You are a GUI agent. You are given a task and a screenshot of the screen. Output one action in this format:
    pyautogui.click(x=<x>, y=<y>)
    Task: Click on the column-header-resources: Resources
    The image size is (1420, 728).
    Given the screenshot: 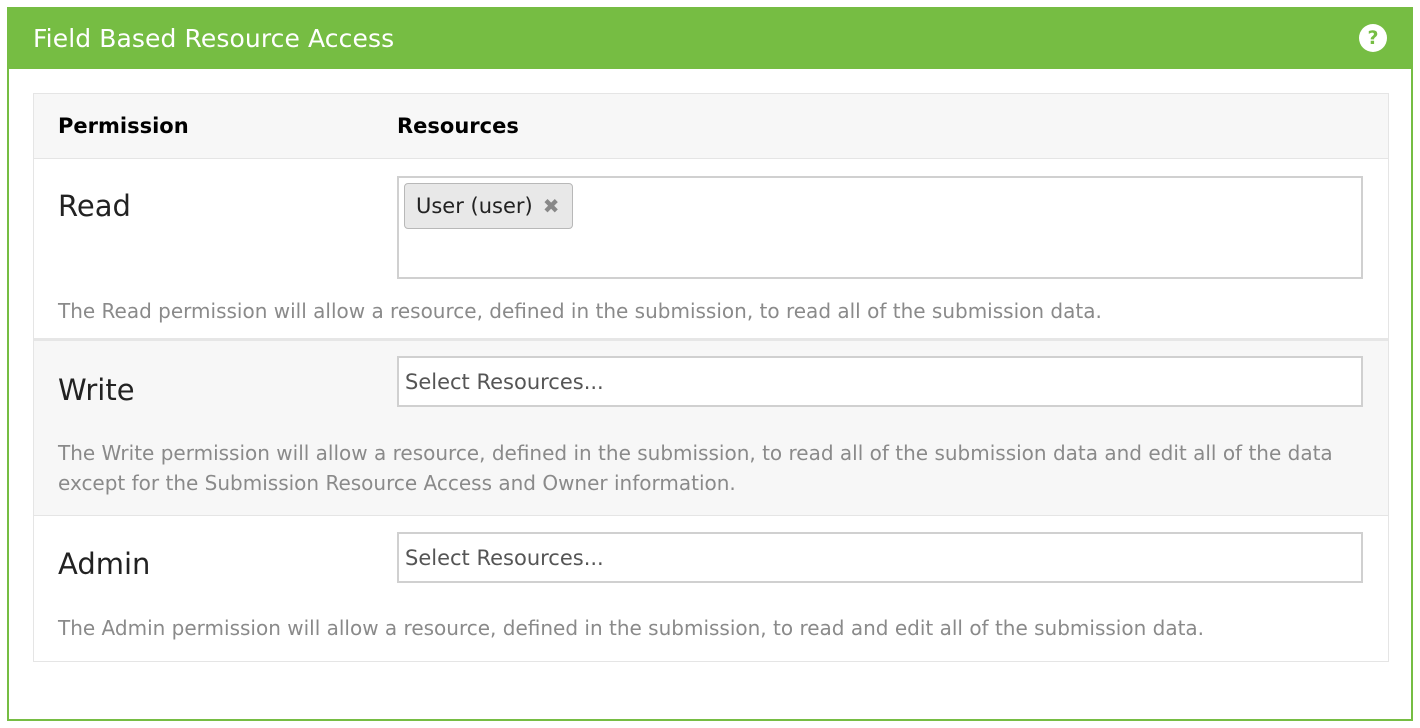 What is the action you would take?
    pyautogui.click(x=458, y=126)
    